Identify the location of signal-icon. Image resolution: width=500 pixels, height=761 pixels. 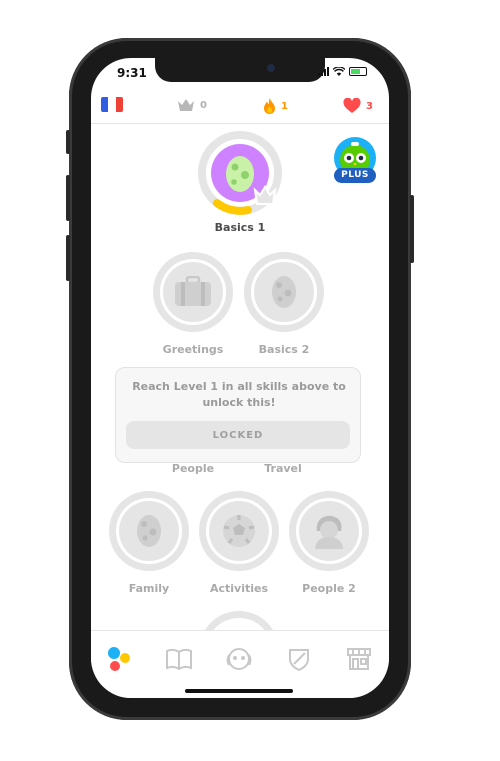
(323, 71).